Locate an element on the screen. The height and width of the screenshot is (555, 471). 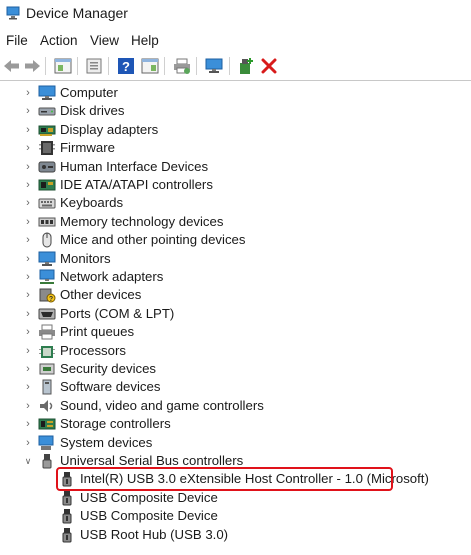
tree-category-row: › Network adapters is located at coordinates (235, 277).